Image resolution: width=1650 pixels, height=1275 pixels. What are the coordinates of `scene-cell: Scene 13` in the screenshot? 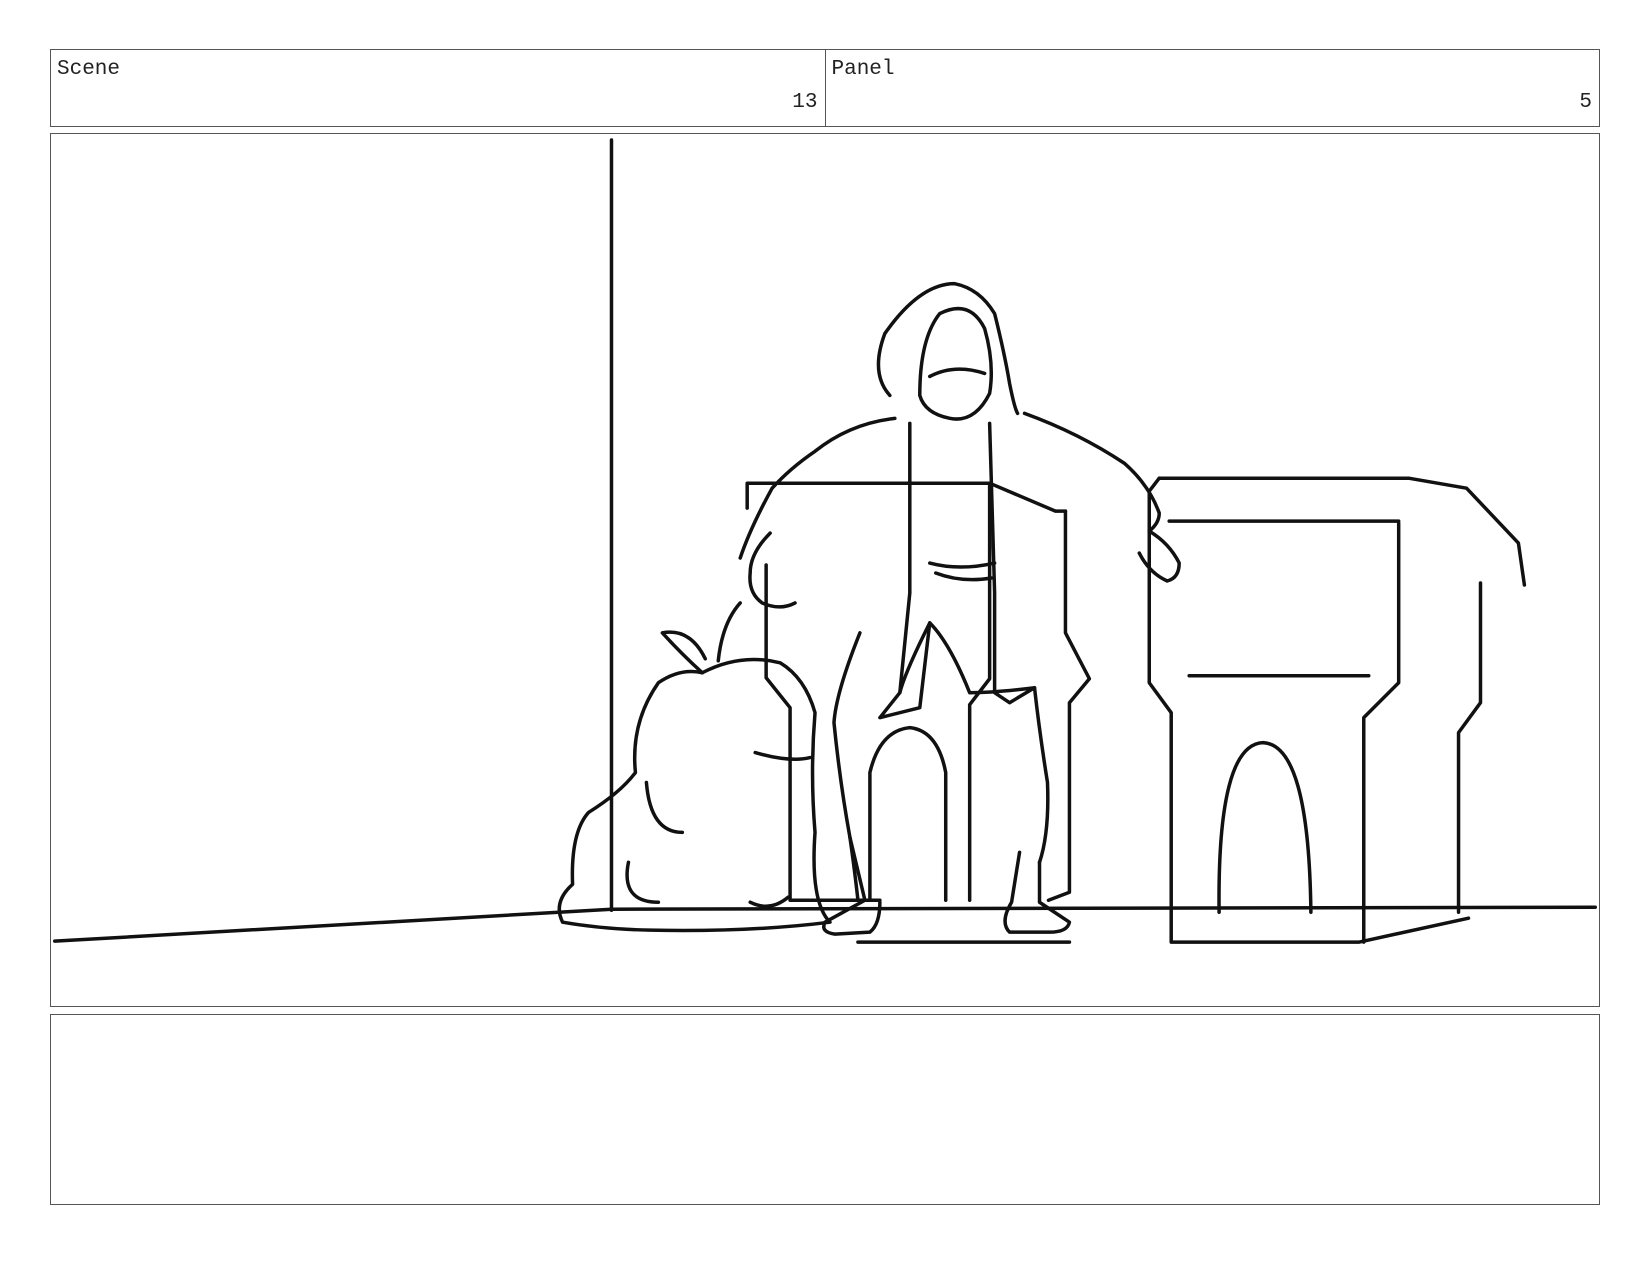 It's located at (438, 88).